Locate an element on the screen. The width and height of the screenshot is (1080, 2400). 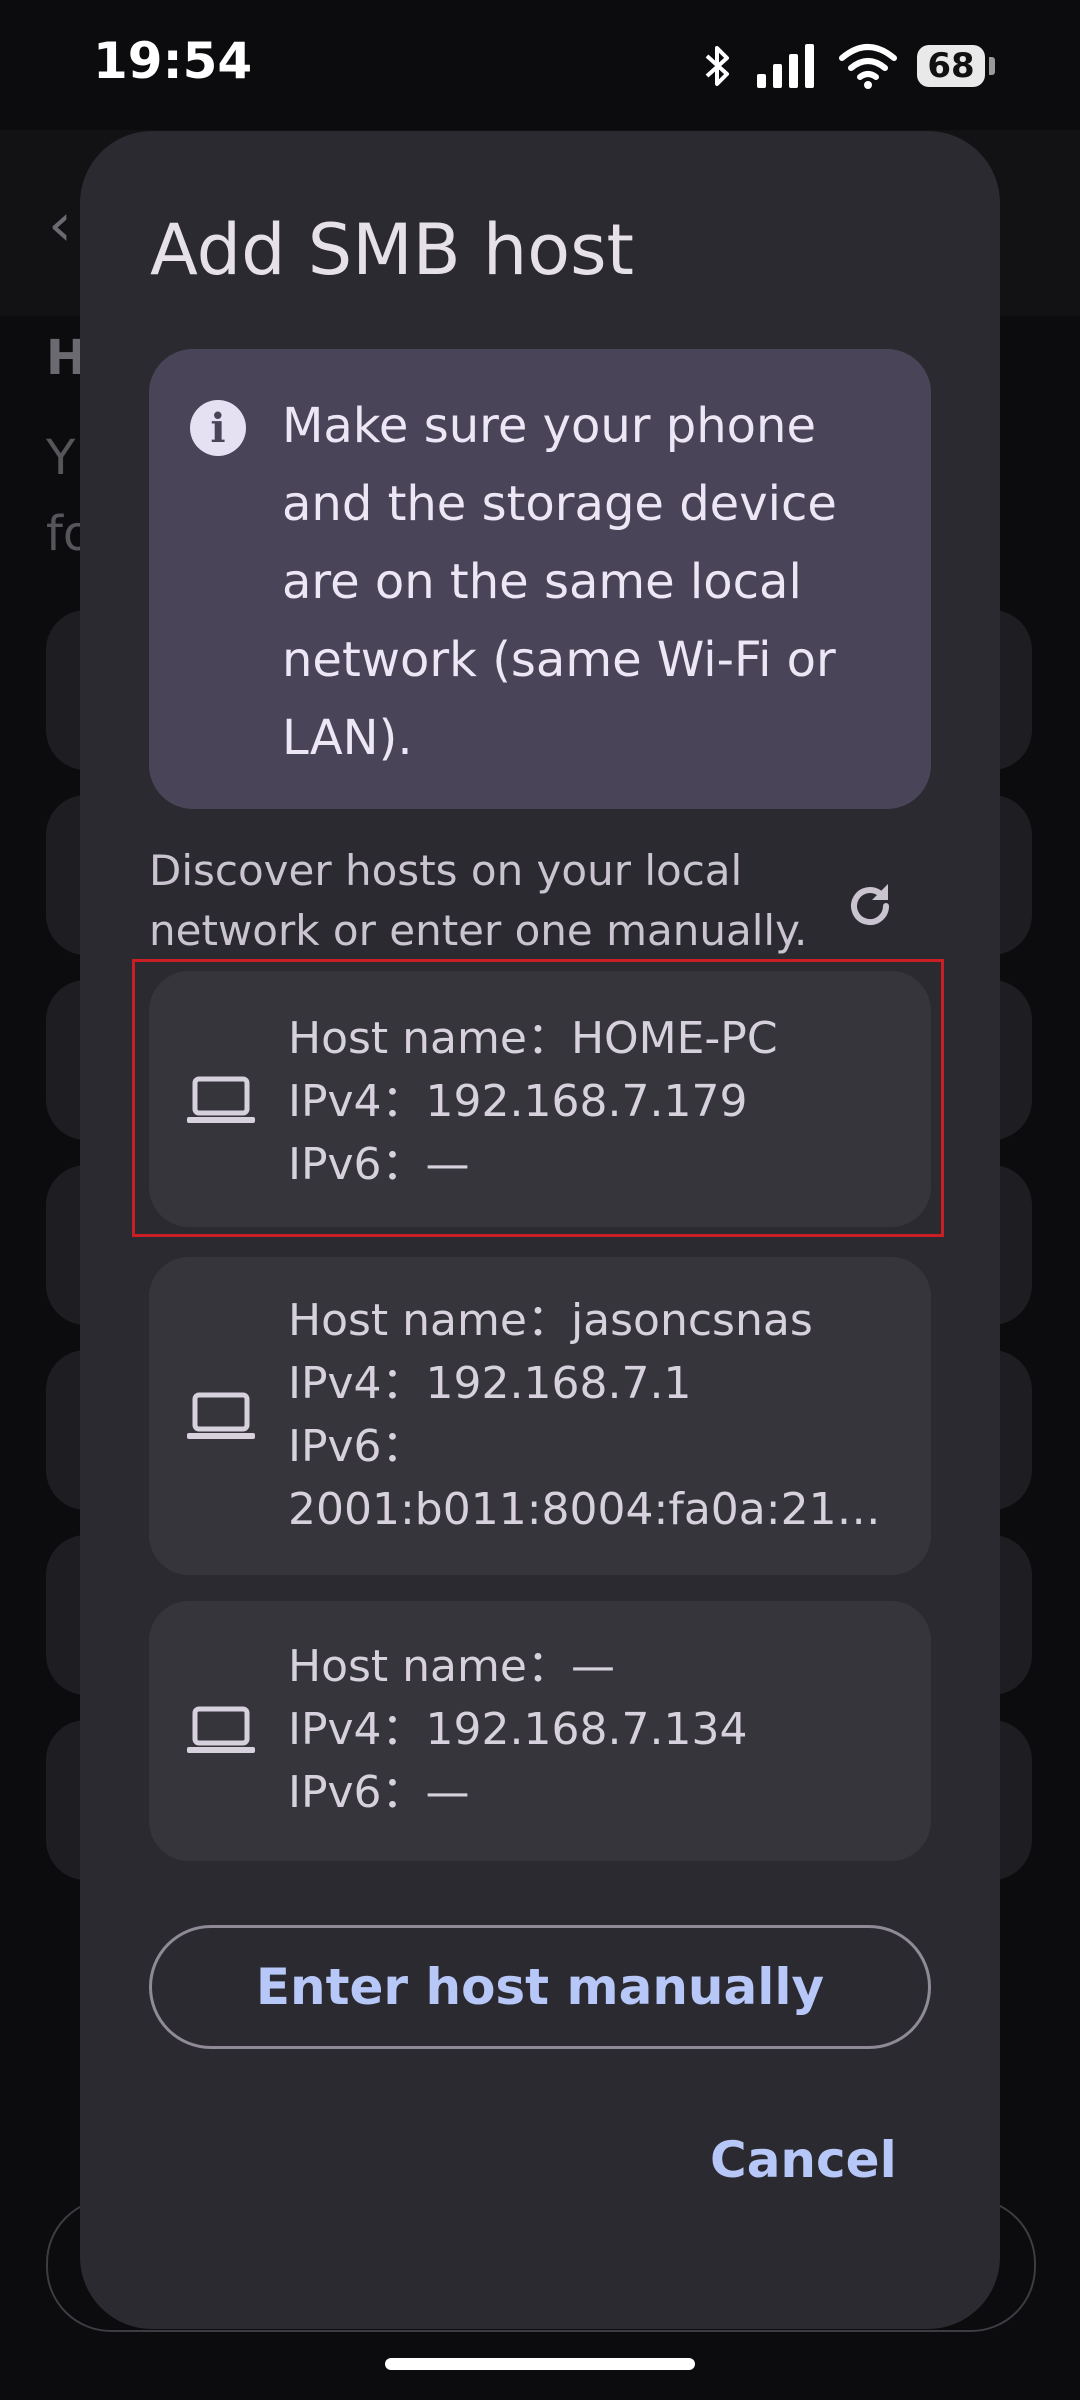
info-icon: i is located at coordinates (218, 428).